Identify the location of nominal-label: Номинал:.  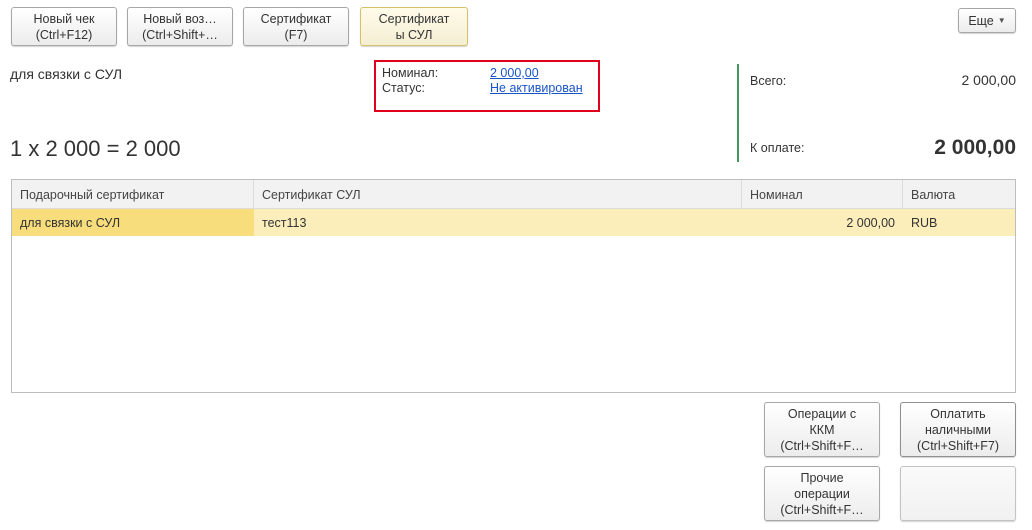
(410, 73).